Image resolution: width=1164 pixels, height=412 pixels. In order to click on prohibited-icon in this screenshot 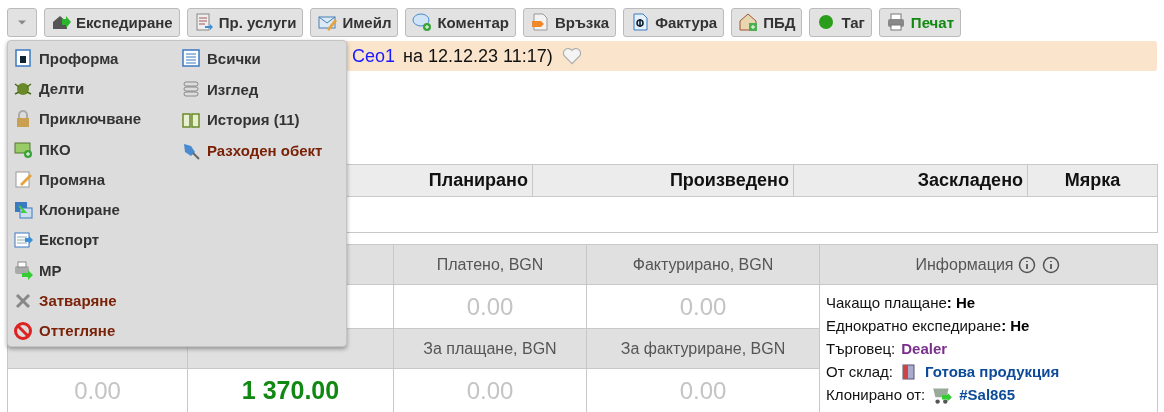, I will do `click(23, 330)`.